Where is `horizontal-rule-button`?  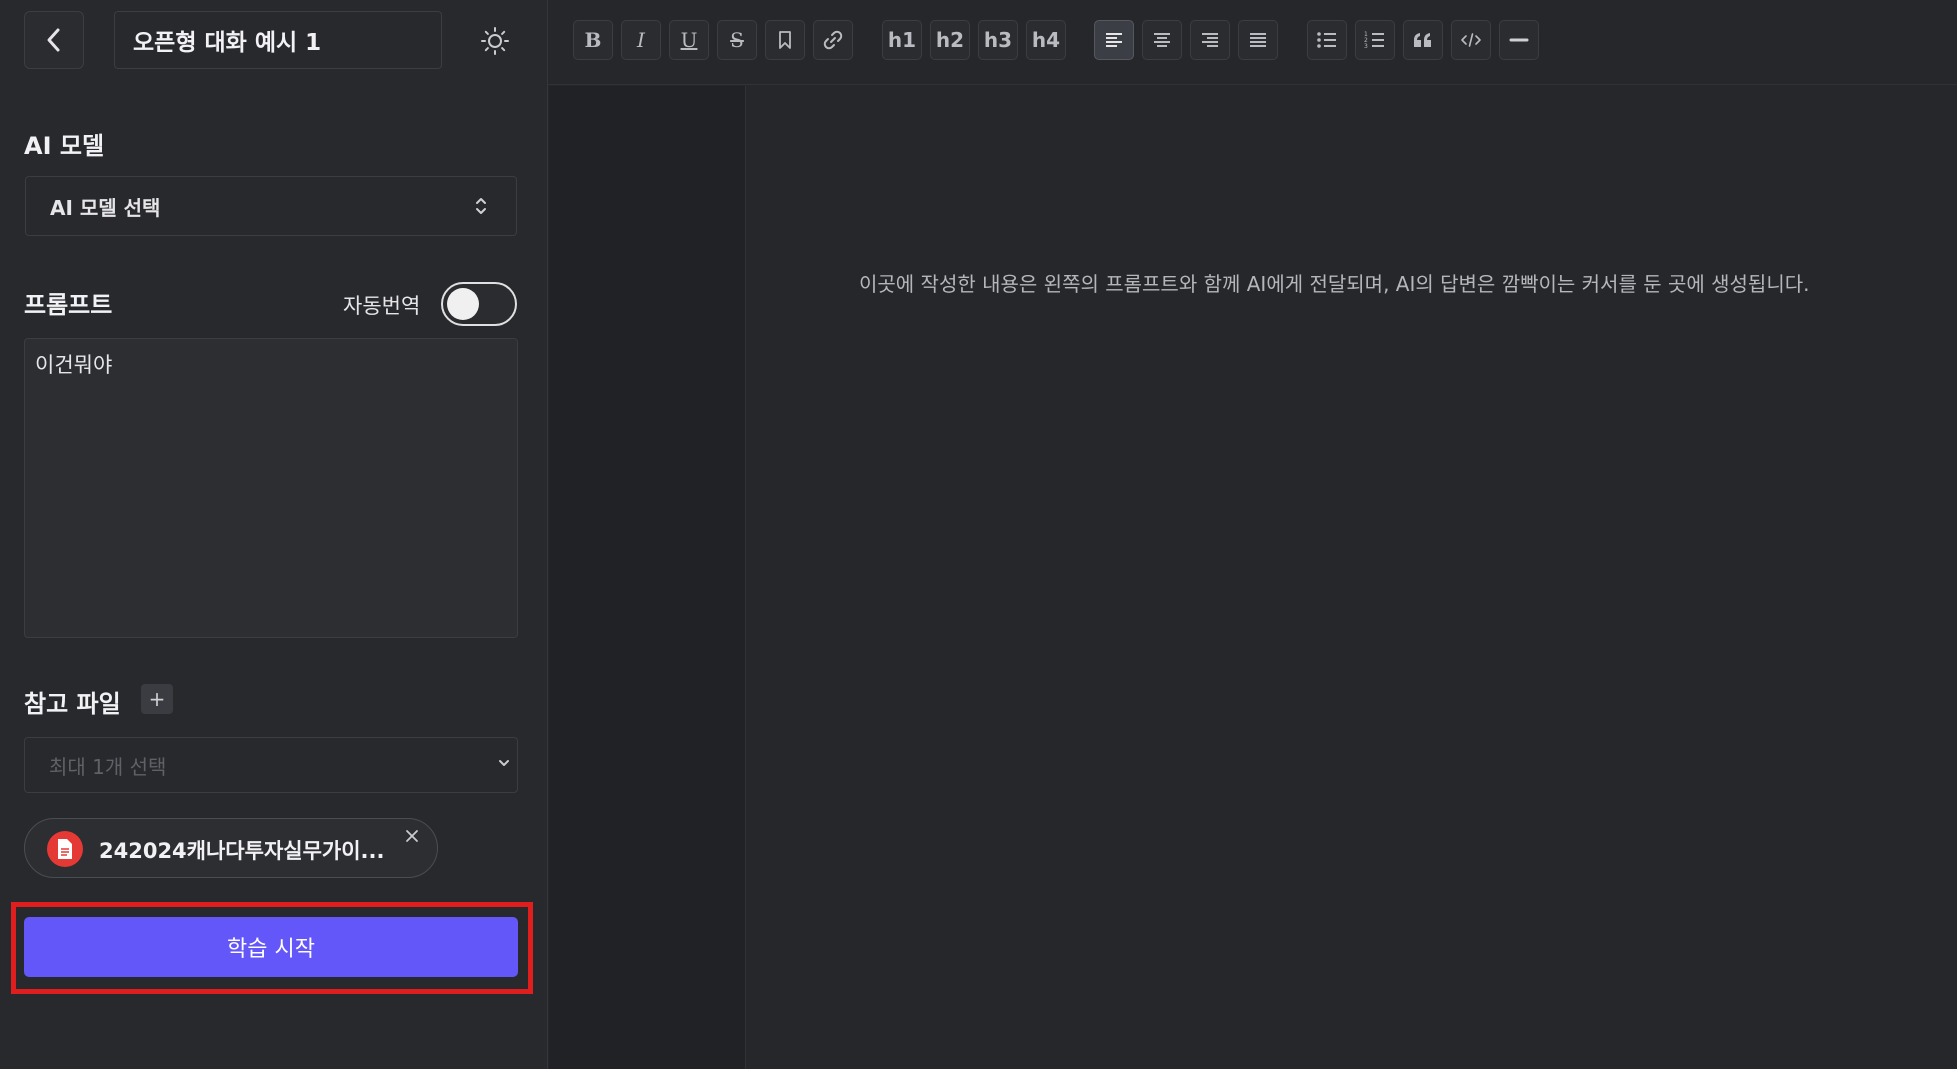
horizontal-rule-button is located at coordinates (1519, 40).